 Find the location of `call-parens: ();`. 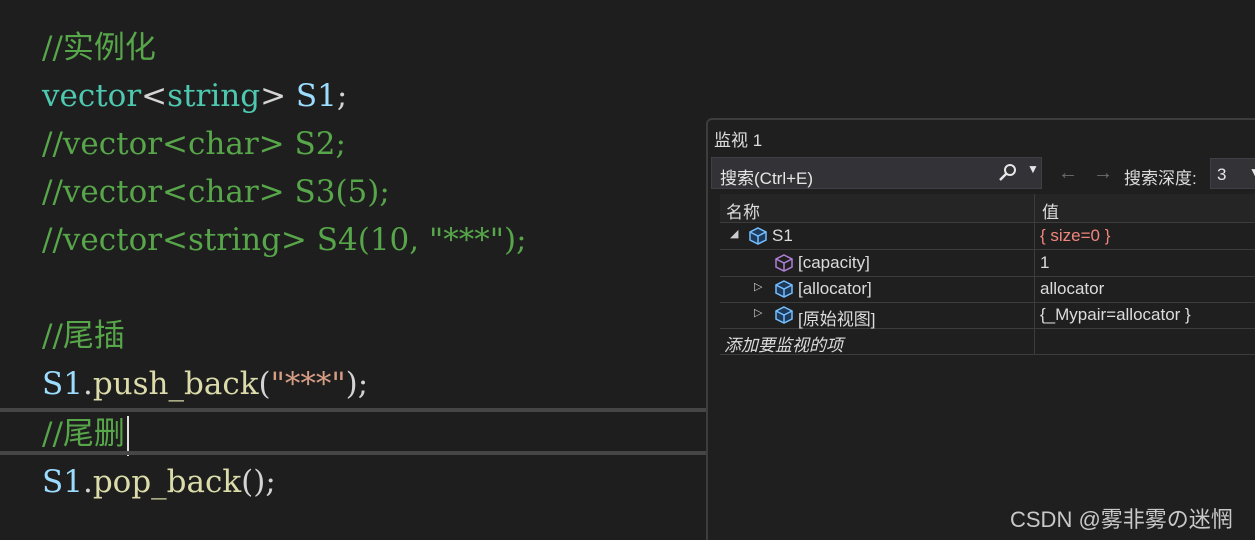

call-parens: (); is located at coordinates (258, 482).